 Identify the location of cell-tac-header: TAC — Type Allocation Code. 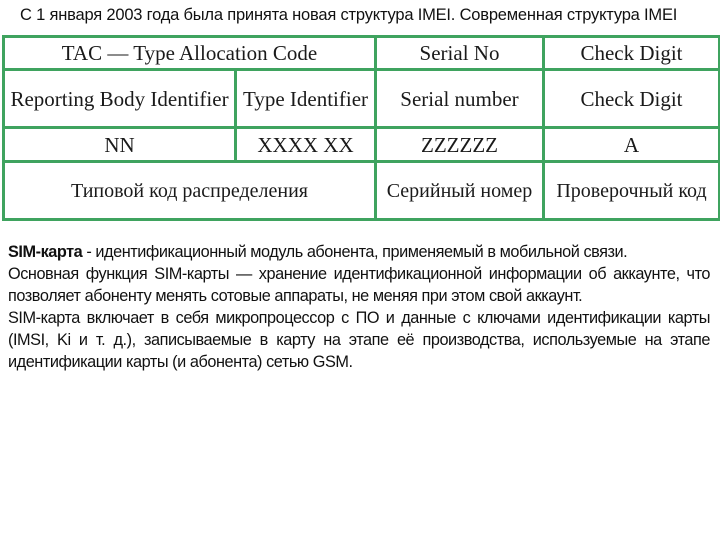
(189, 53).